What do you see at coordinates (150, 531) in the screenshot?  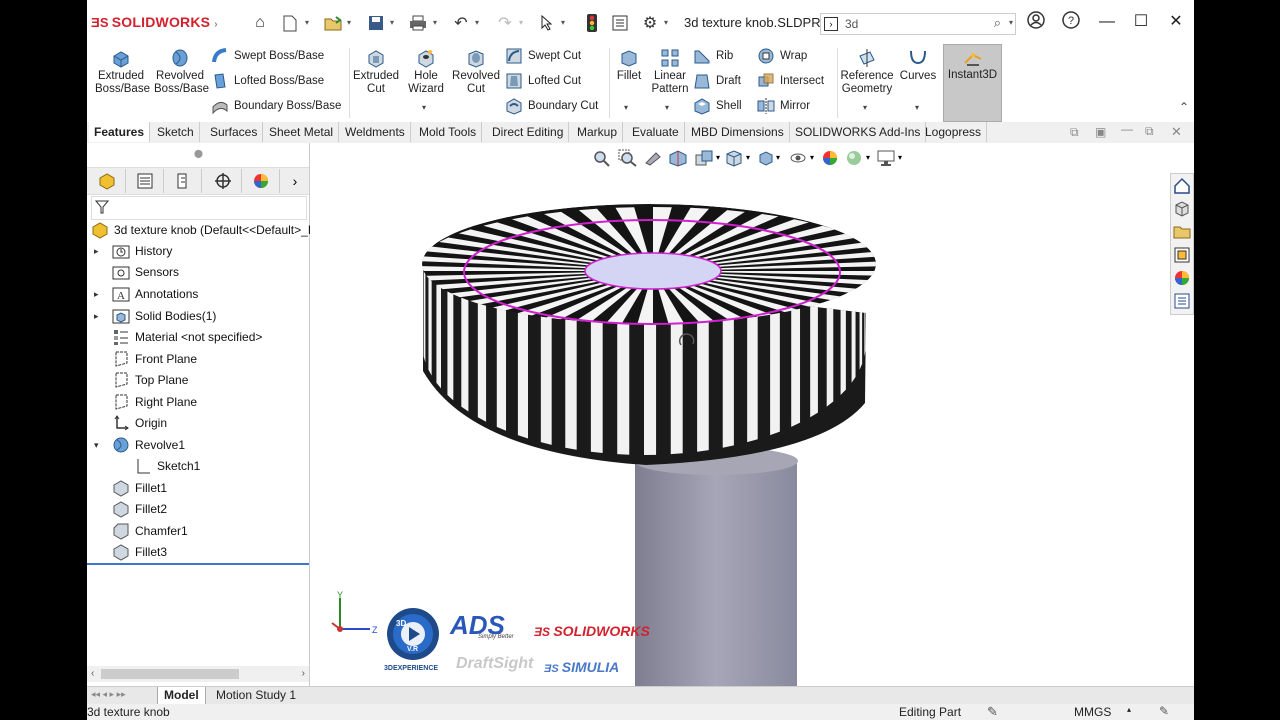 I see `tree-item-chamfer1: Chamfer1` at bounding box center [150, 531].